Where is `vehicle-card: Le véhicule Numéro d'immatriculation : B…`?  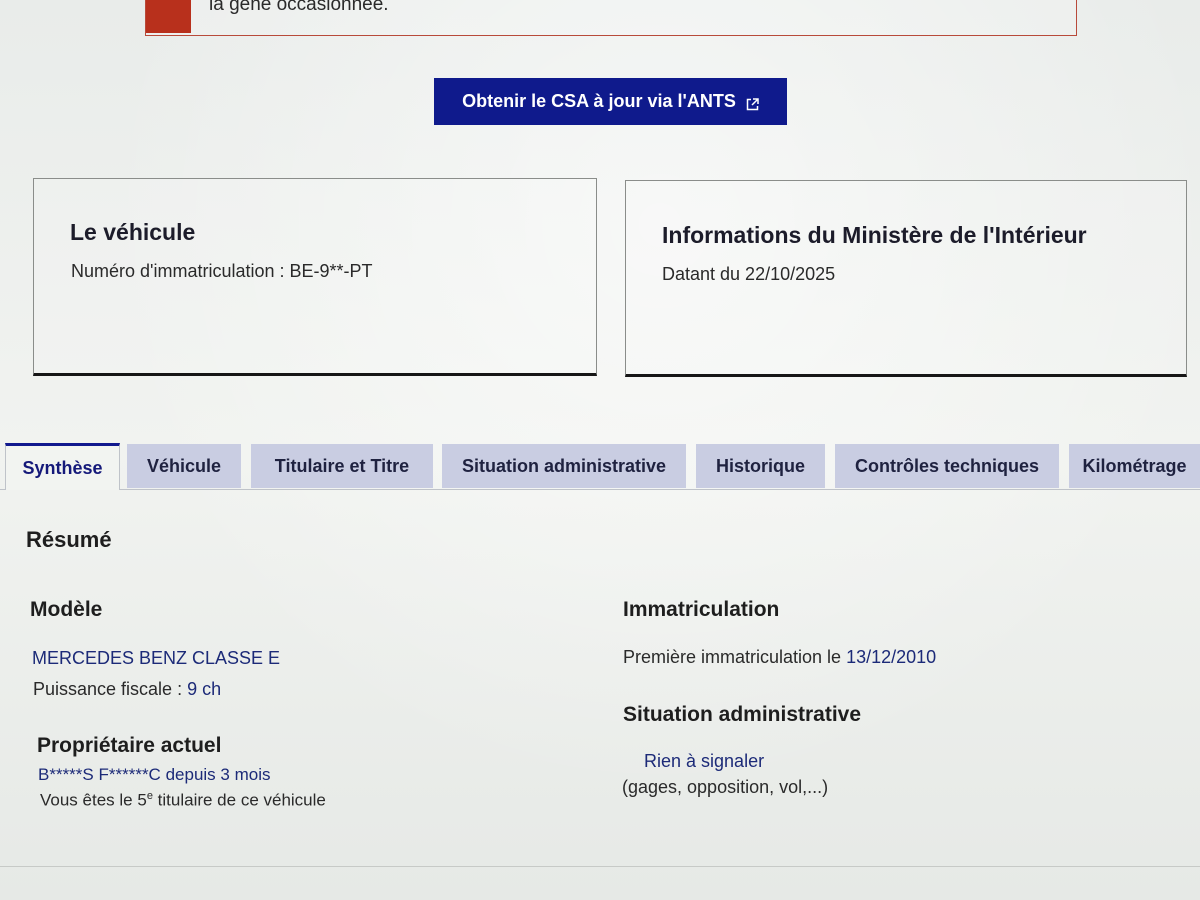
vehicle-card: Le véhicule Numéro d'immatriculation : B… is located at coordinates (315, 277).